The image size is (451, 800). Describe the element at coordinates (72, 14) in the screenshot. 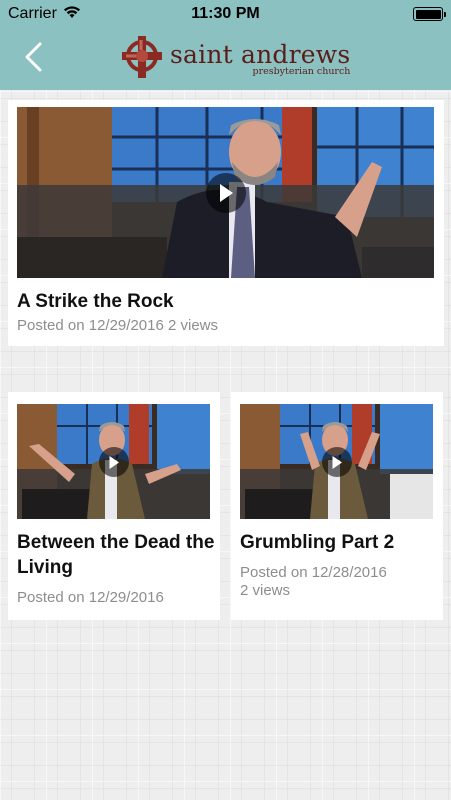

I see `wifi-icon` at that location.